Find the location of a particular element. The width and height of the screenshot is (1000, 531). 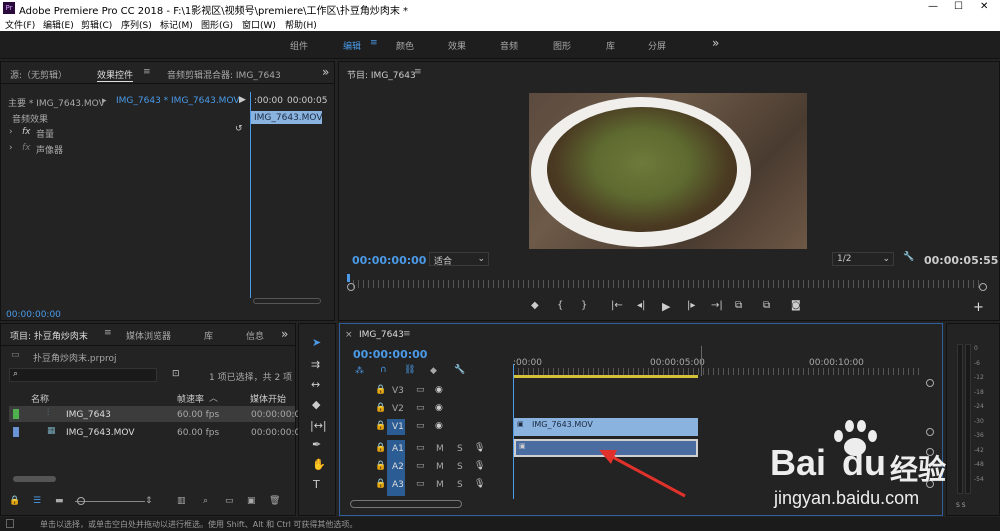

column-frame-rate: 帧速率 is located at coordinates (190, 398).